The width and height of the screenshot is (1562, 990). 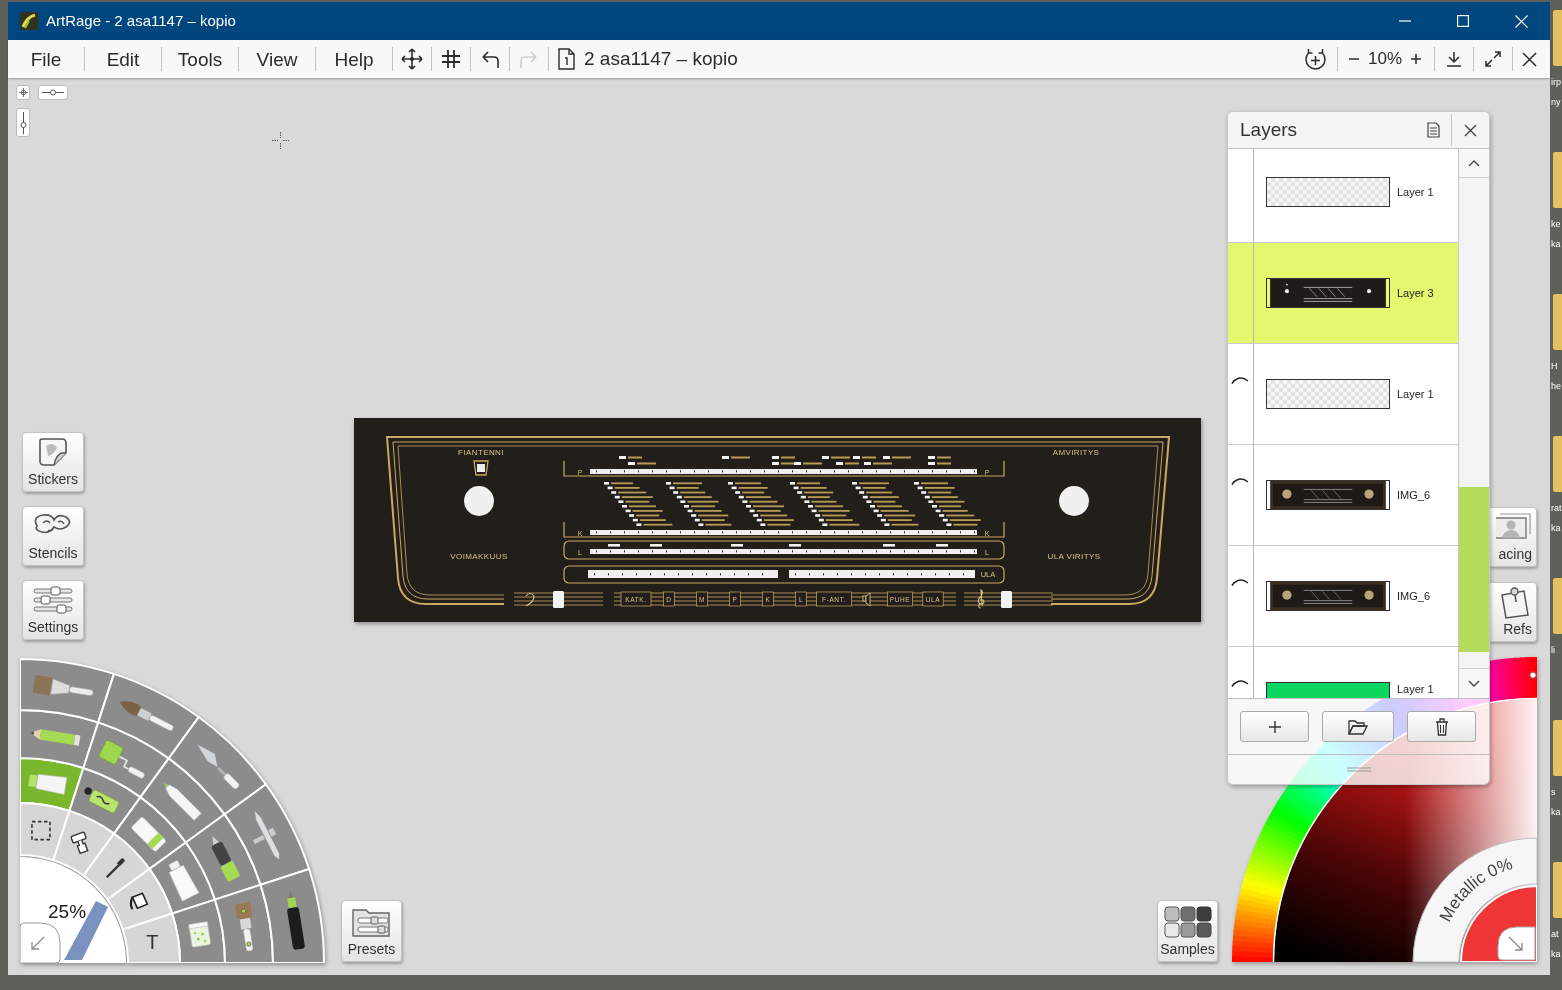 What do you see at coordinates (218, 767) in the screenshot?
I see `palette-knife-icon` at bounding box center [218, 767].